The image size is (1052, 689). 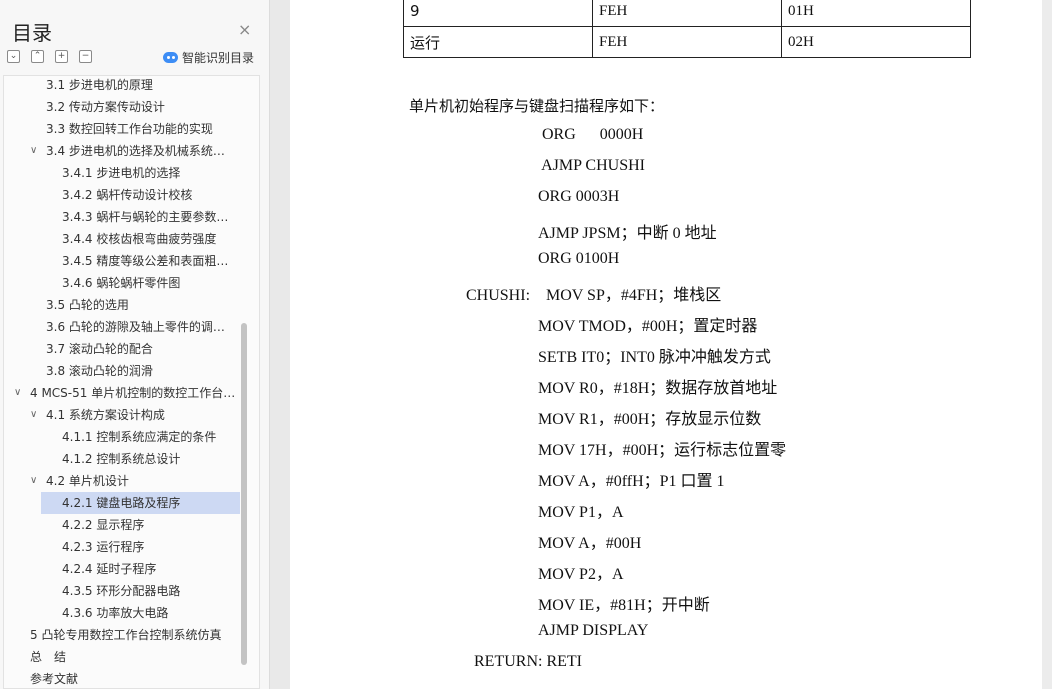 I want to click on toc-item: 4.2.1 键盘电路及程序, so click(x=140, y=503).